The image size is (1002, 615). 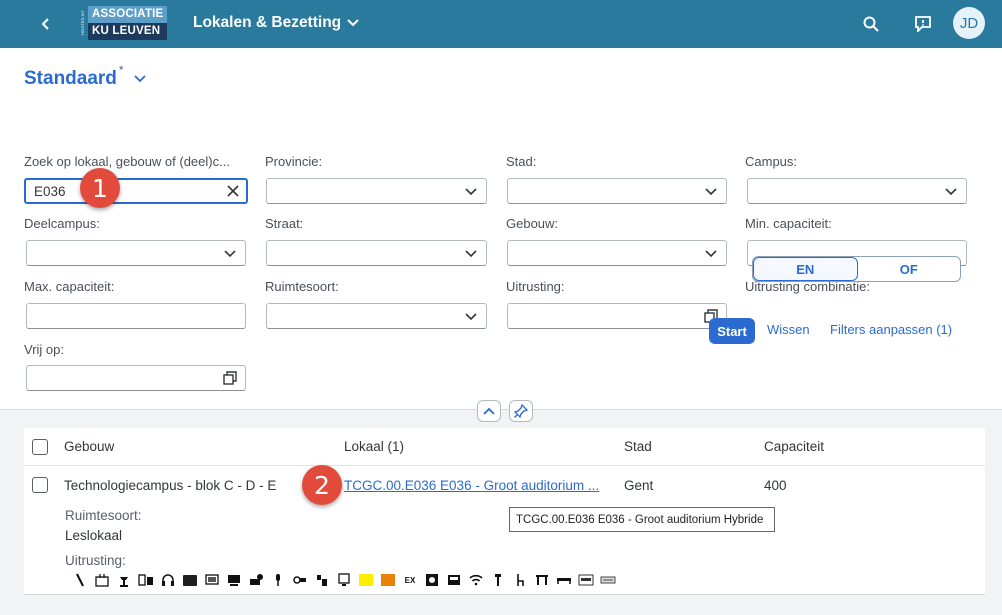 I want to click on table-icon, so click(x=542, y=580).